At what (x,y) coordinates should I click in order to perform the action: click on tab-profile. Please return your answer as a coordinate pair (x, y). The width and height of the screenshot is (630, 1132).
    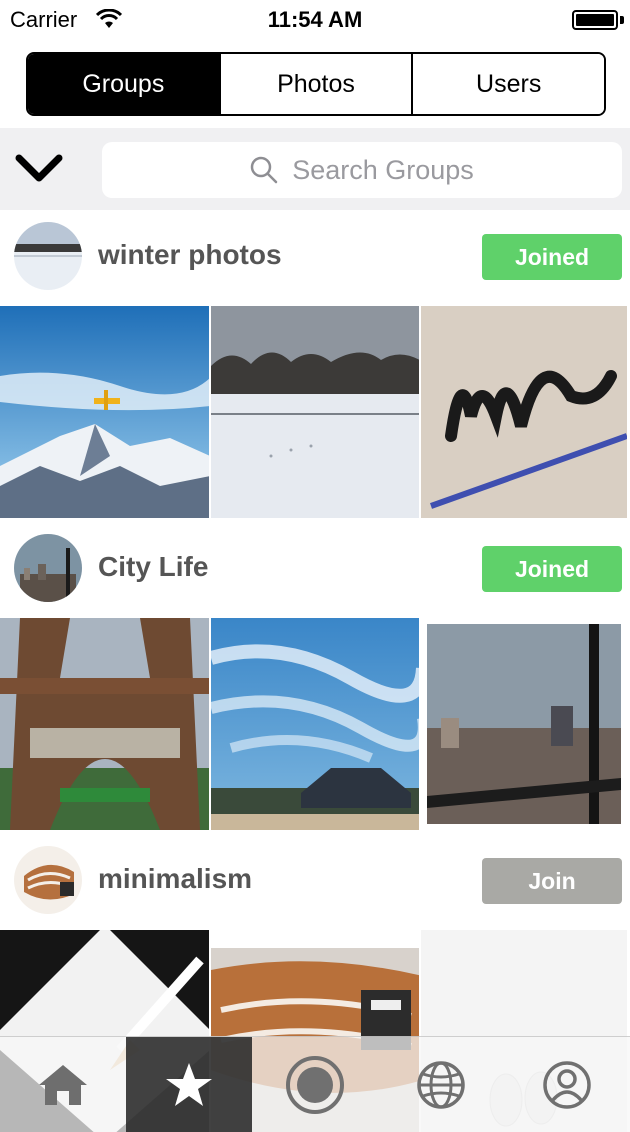
    Looking at the image, I should click on (567, 1084).